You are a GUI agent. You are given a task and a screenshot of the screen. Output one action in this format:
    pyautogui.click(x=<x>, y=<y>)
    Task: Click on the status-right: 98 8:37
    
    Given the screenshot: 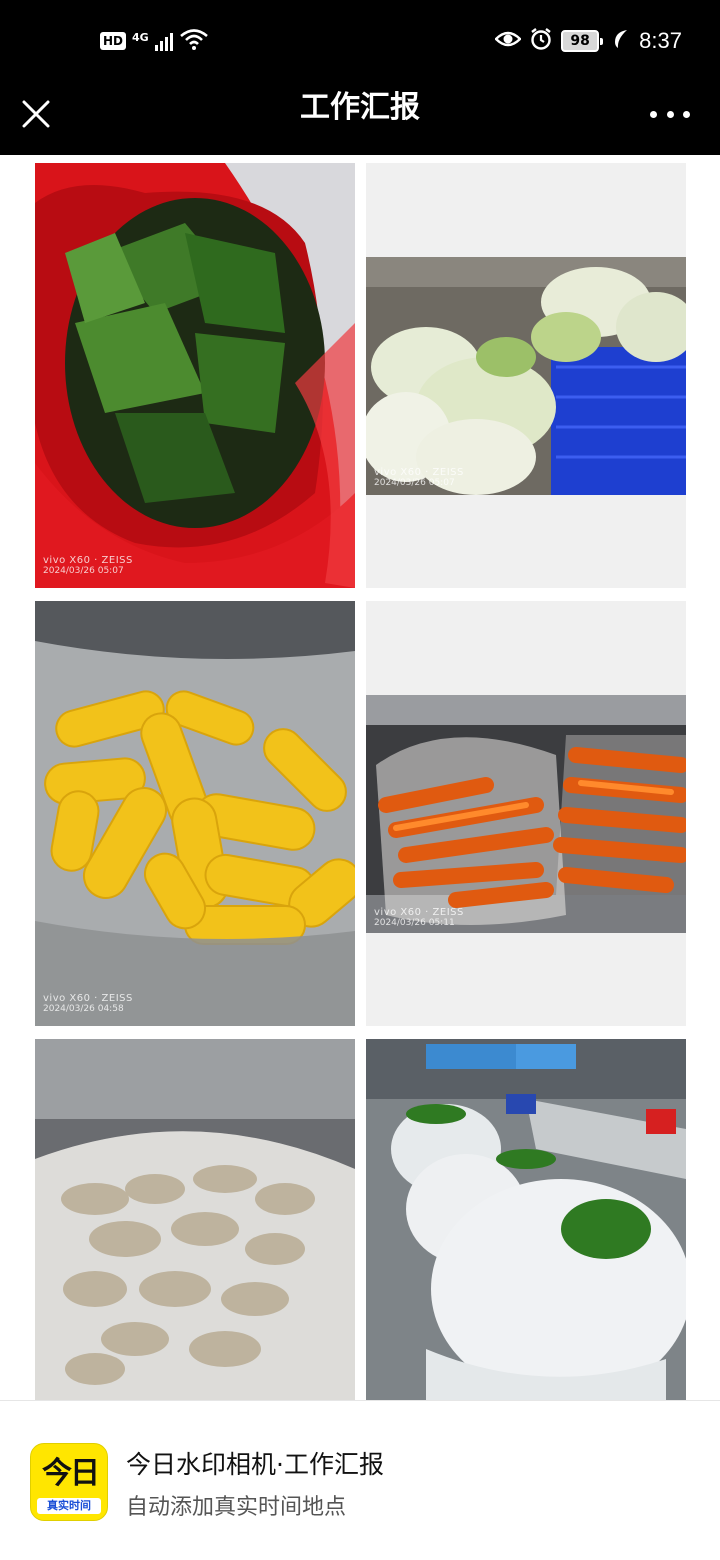 What is the action you would take?
    pyautogui.click(x=588, y=41)
    